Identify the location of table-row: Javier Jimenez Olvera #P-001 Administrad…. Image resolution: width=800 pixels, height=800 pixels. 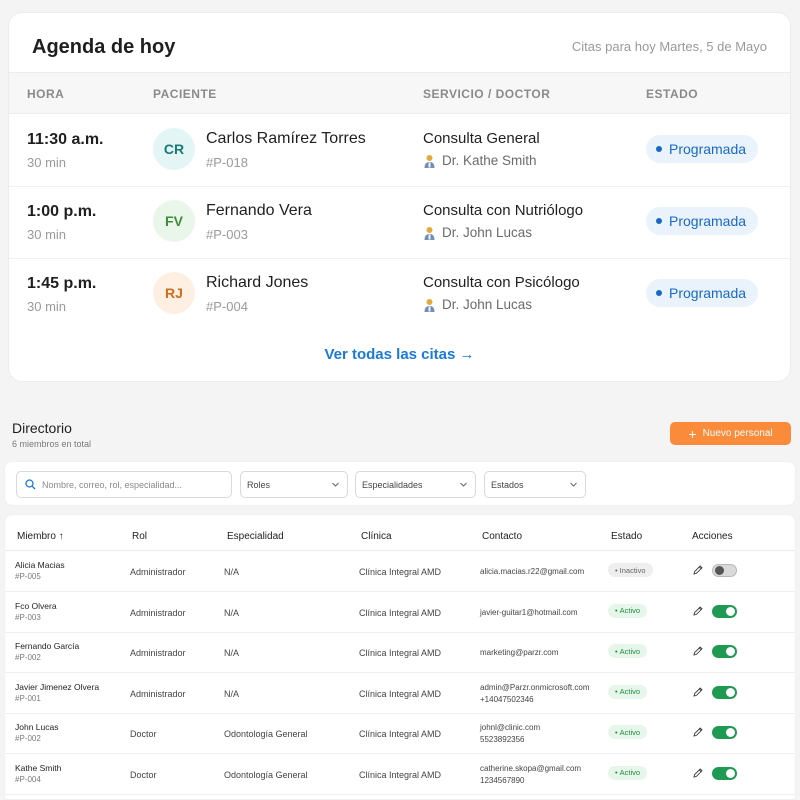
(400, 693).